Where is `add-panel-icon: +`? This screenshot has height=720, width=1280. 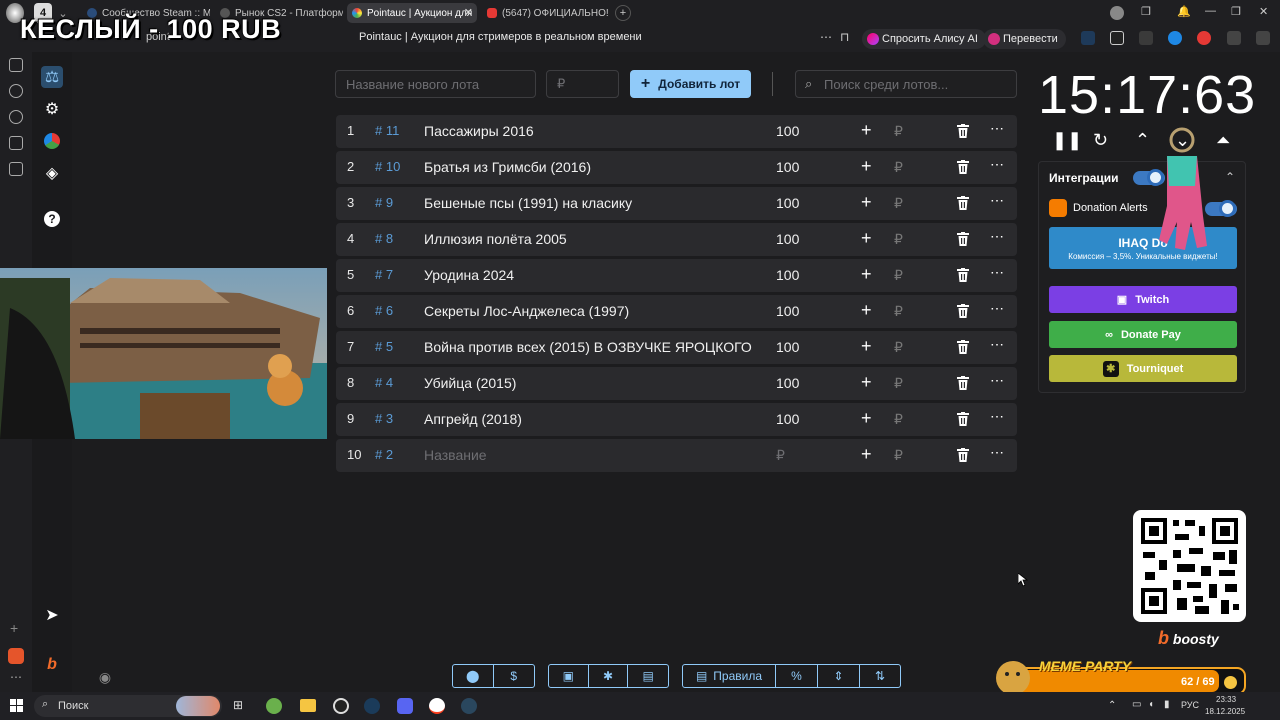
add-panel-icon: + is located at coordinates (14, 628).